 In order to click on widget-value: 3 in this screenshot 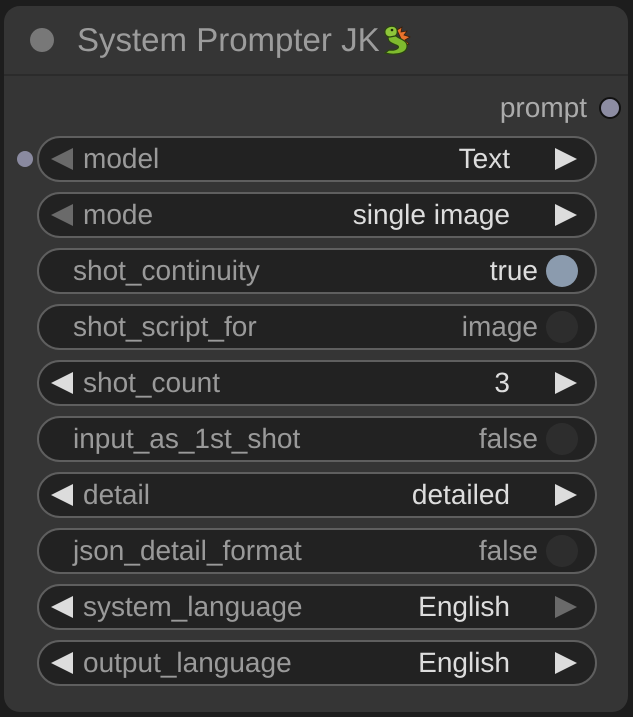, I will do `click(502, 383)`.